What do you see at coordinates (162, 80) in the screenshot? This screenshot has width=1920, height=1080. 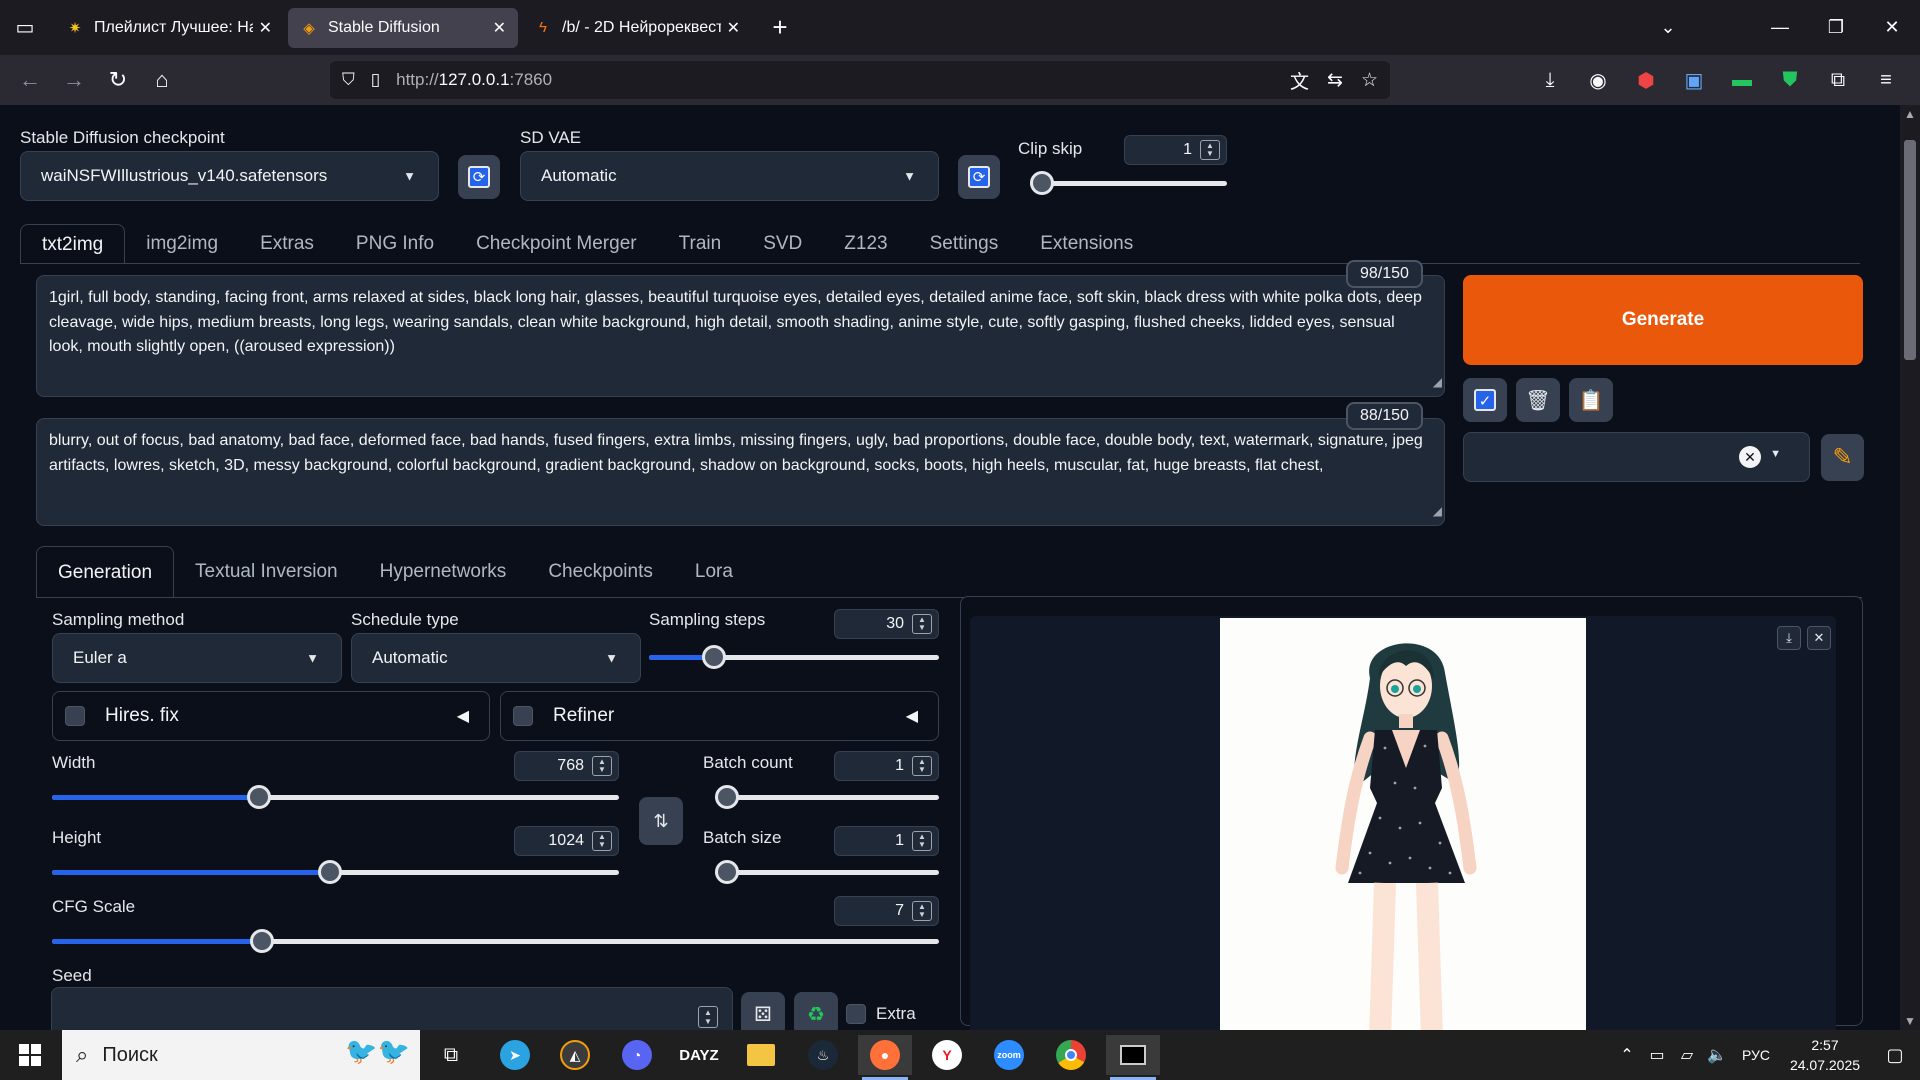 I see `home-icon: ⌂` at bounding box center [162, 80].